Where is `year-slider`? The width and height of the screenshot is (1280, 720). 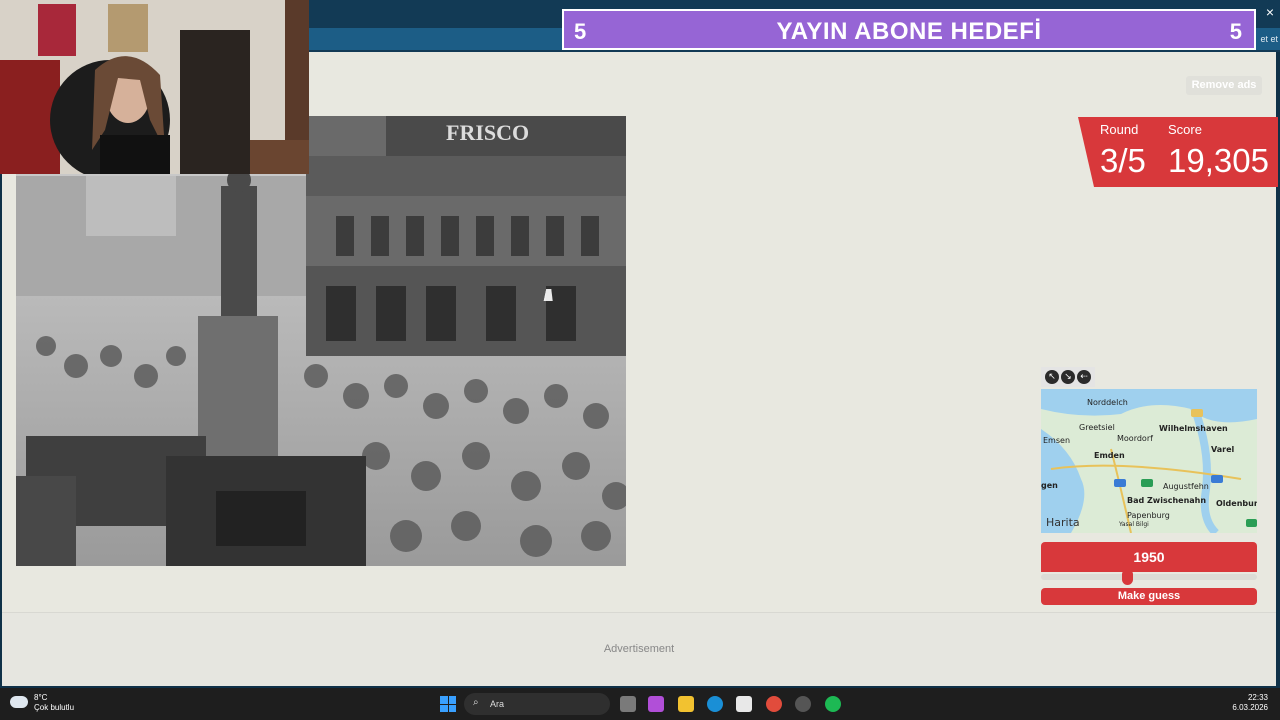 year-slider is located at coordinates (1149, 577).